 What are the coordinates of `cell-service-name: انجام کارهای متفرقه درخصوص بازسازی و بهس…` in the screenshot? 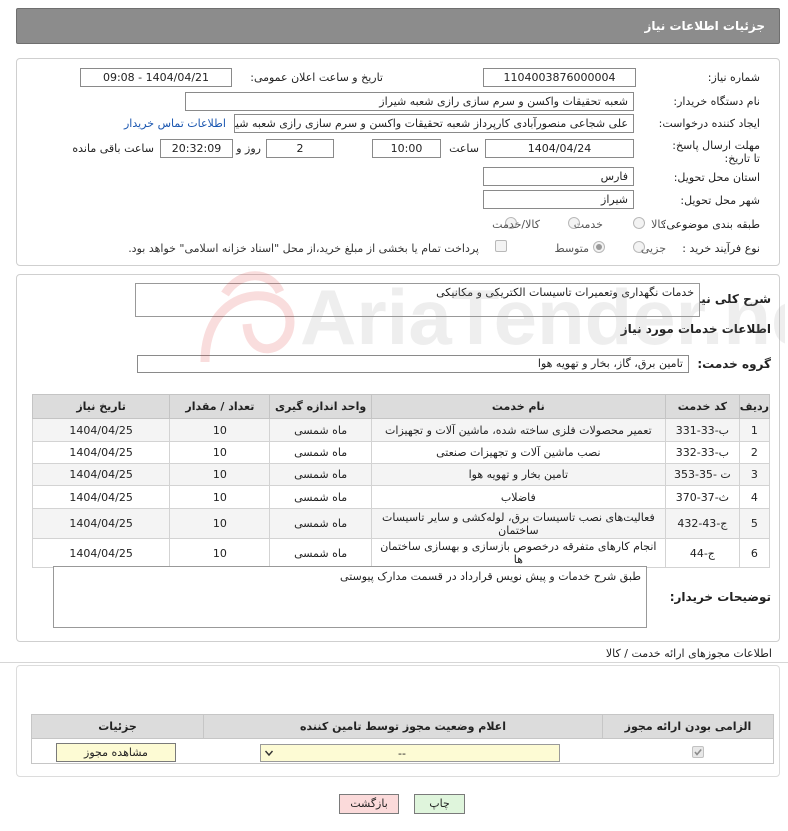 It's located at (518, 553).